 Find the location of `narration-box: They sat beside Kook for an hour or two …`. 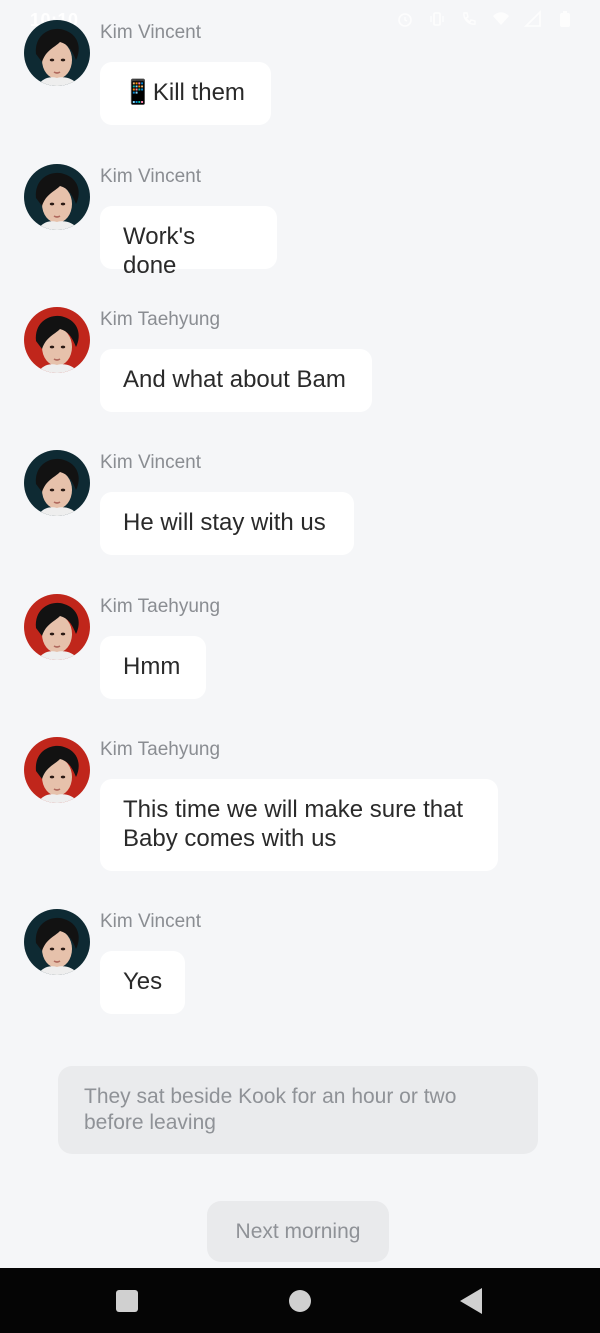

narration-box: They sat beside Kook for an hour or two … is located at coordinates (298, 1110).